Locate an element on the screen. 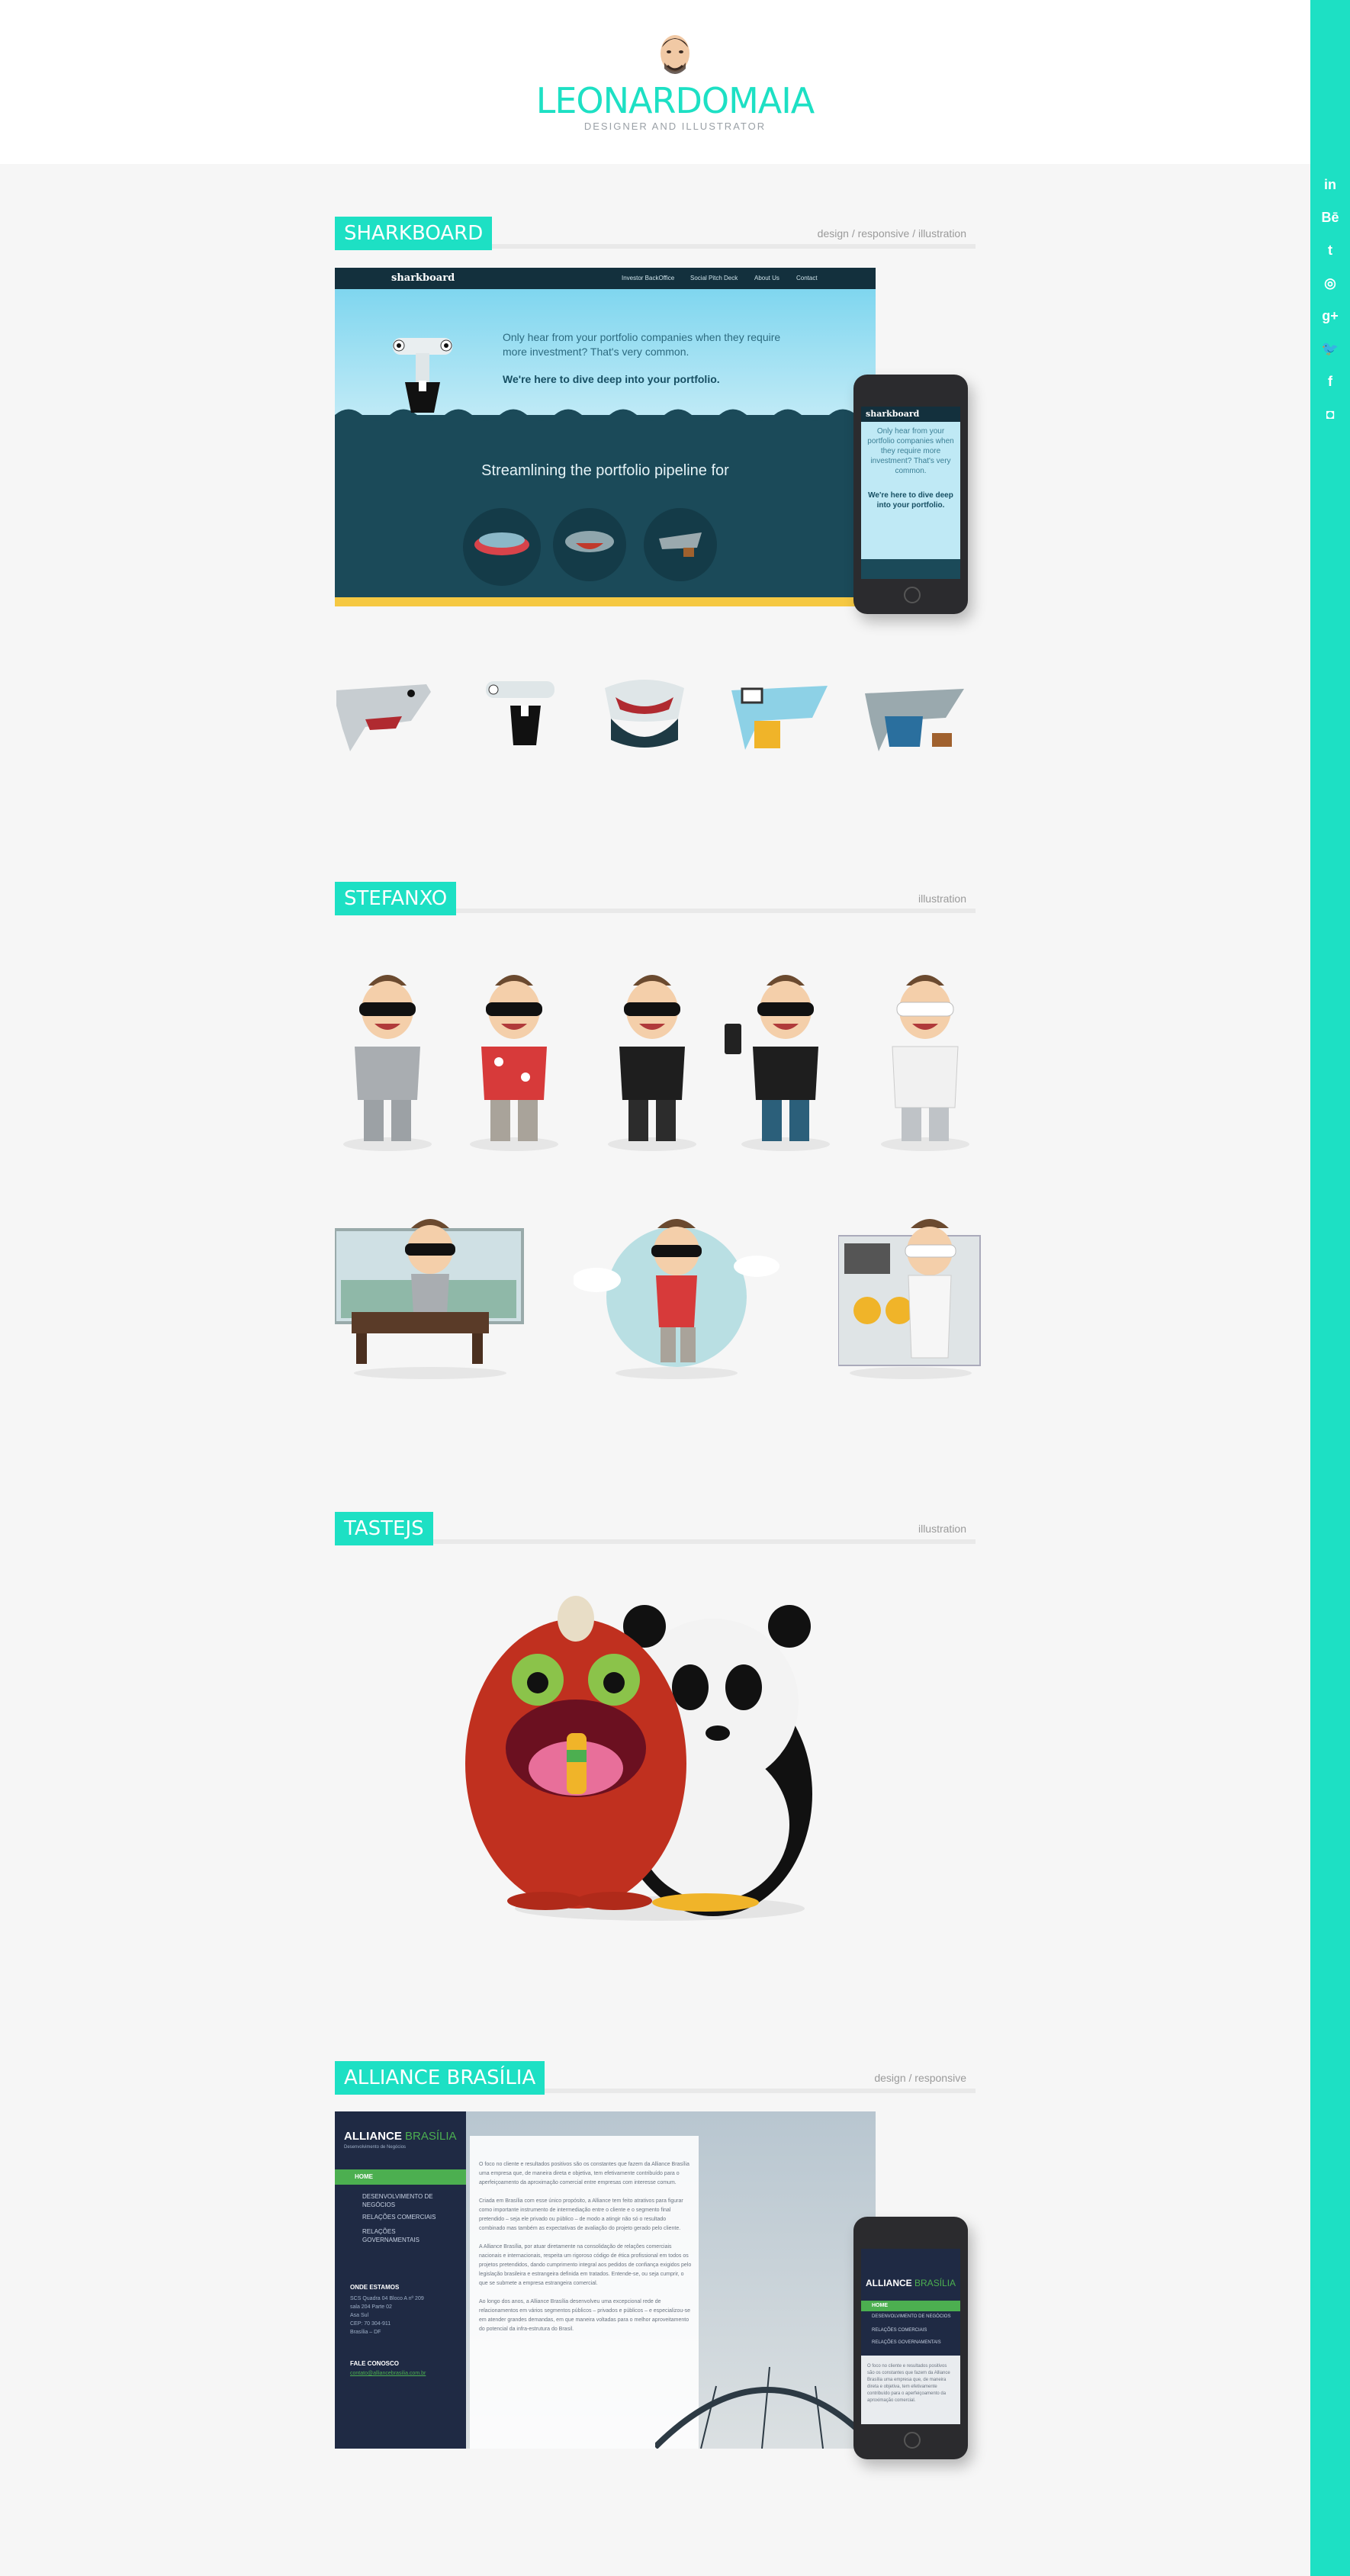 The width and height of the screenshot is (1350, 2576). stefan-hawaiian-shirt-character is located at coordinates (514, 1063).